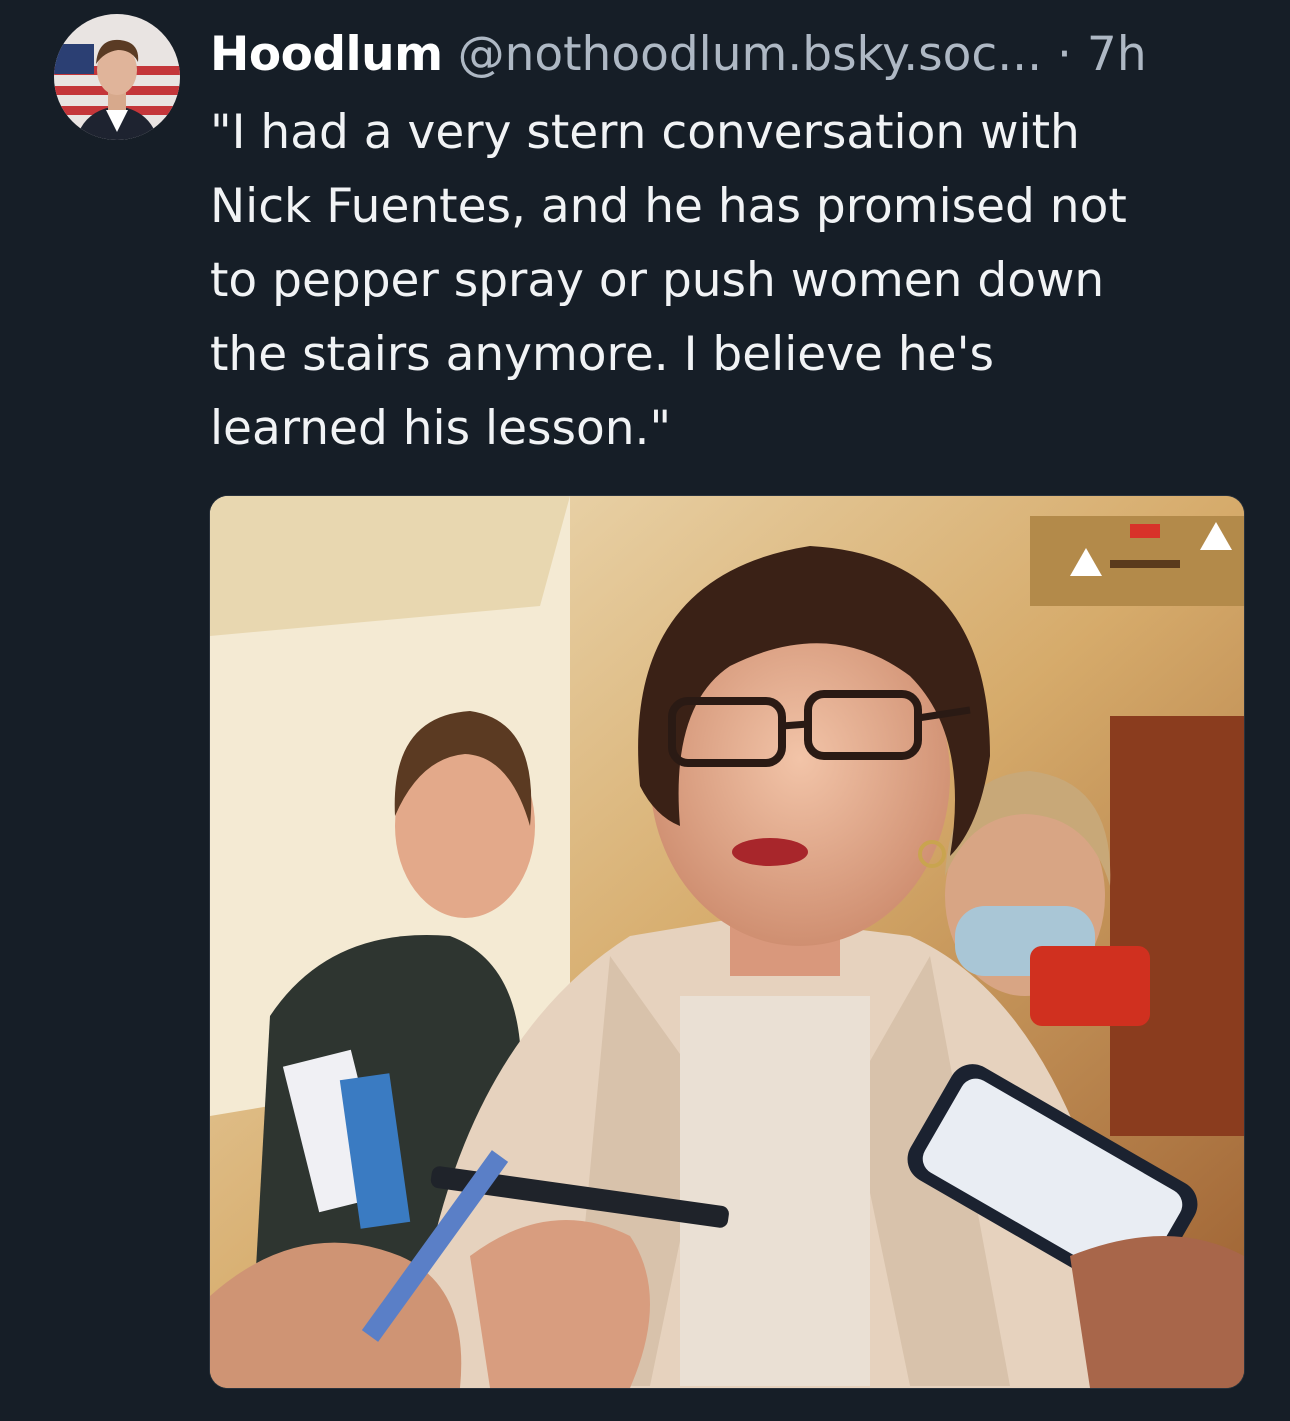 The height and width of the screenshot is (1421, 1290). I want to click on profile-photo-icon, so click(117, 77).